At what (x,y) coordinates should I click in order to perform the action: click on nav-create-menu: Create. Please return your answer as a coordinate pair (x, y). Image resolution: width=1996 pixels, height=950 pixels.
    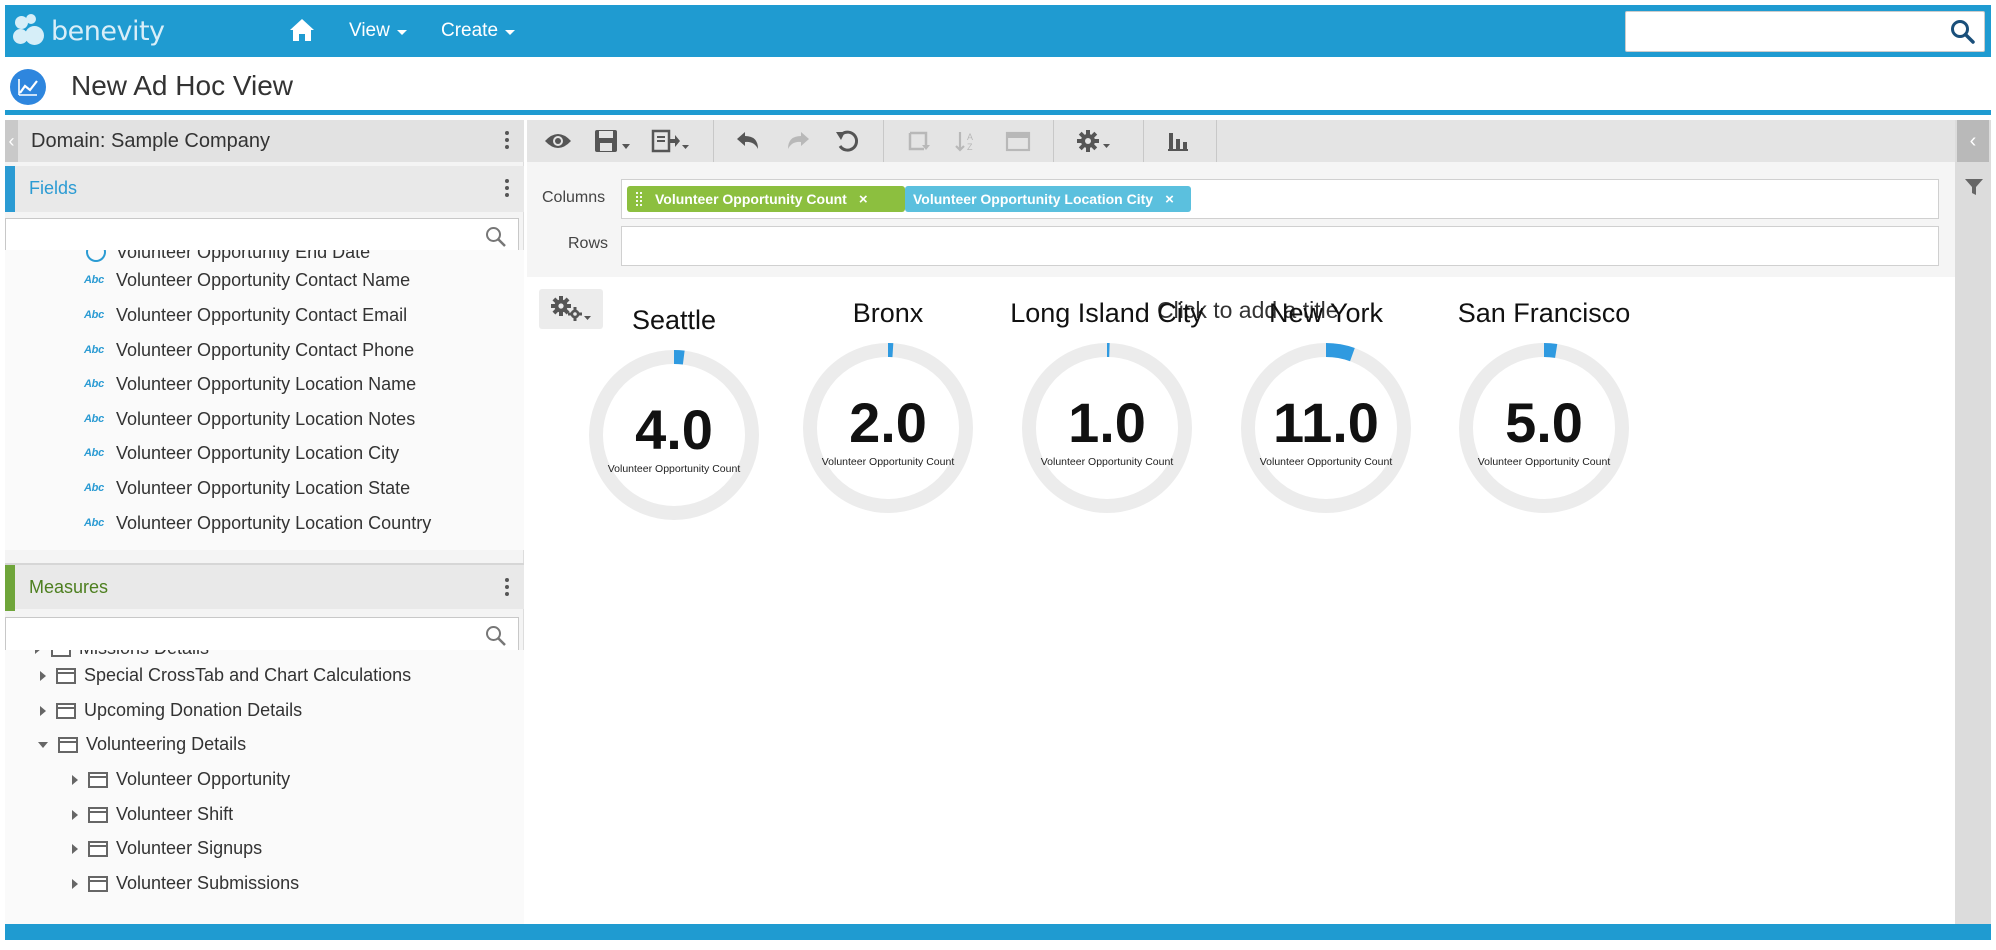
    Looking at the image, I should click on (478, 31).